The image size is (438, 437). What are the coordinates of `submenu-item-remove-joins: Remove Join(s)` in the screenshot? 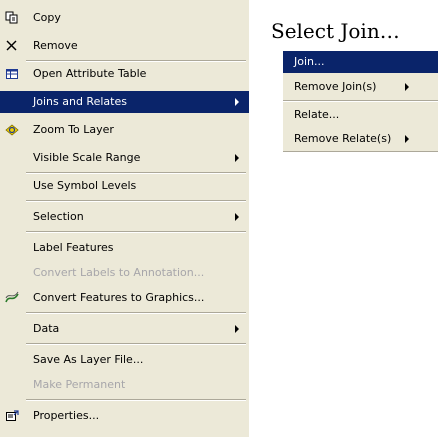 It's located at (360, 87).